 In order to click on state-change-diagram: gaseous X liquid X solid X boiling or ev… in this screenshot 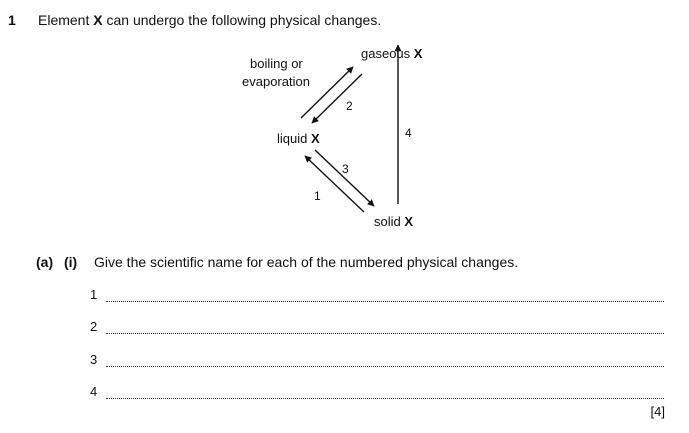, I will do `click(332, 136)`.